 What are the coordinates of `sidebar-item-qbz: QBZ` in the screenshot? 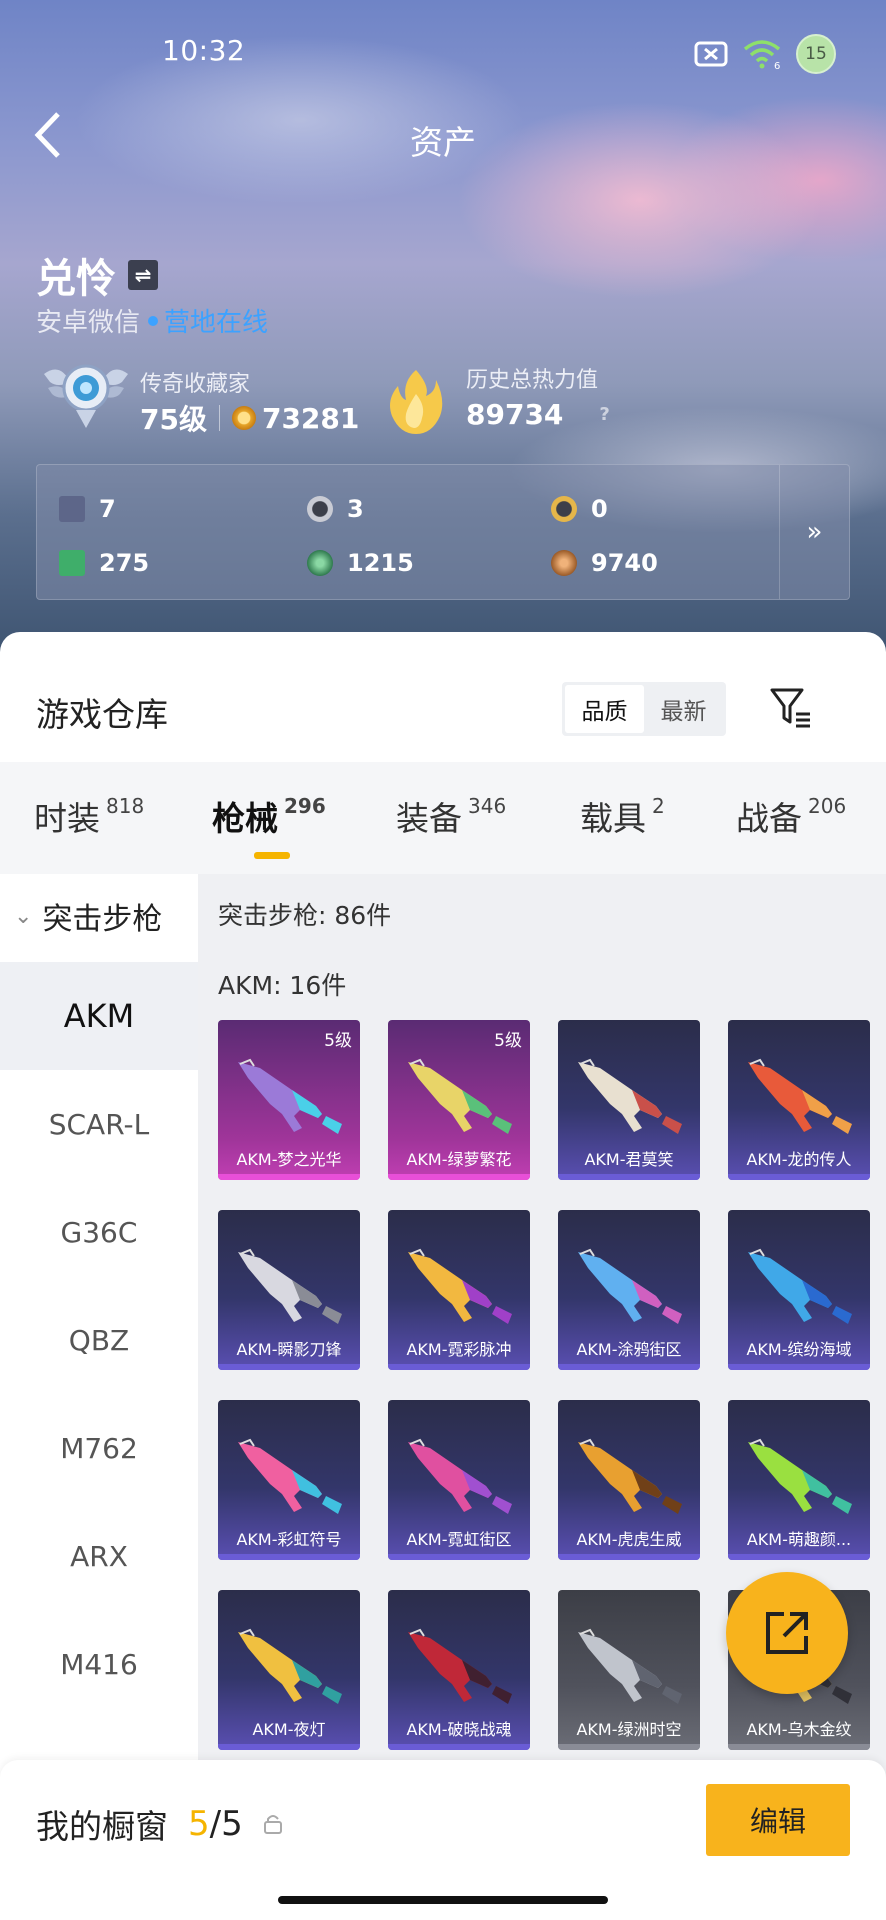 It's located at (99, 1340).